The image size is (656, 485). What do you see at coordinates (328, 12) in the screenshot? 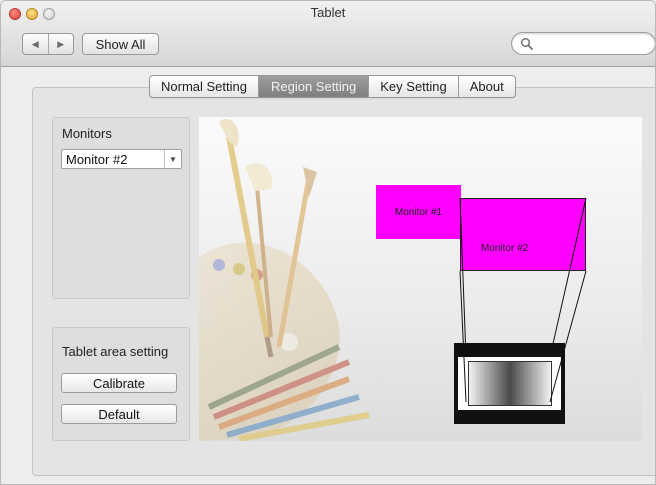
I see `window-title: Tablet` at bounding box center [328, 12].